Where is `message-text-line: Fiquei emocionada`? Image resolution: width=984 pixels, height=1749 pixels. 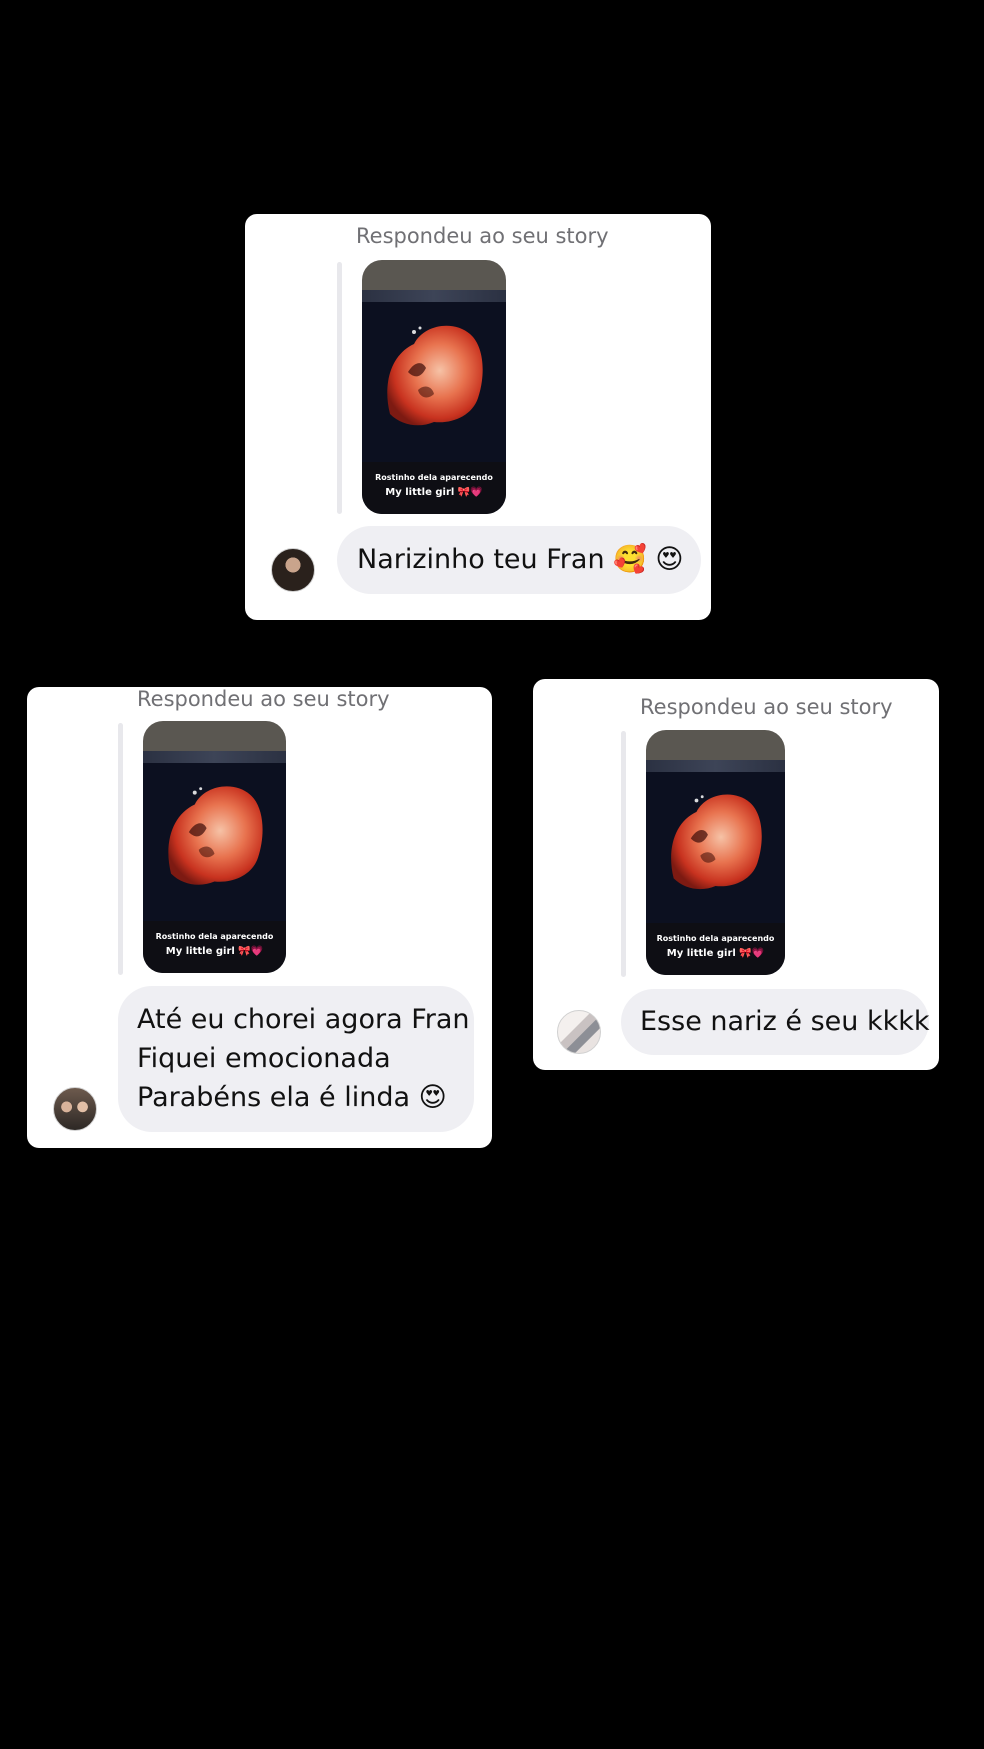 message-text-line: Fiquei emocionada is located at coordinates (264, 1058).